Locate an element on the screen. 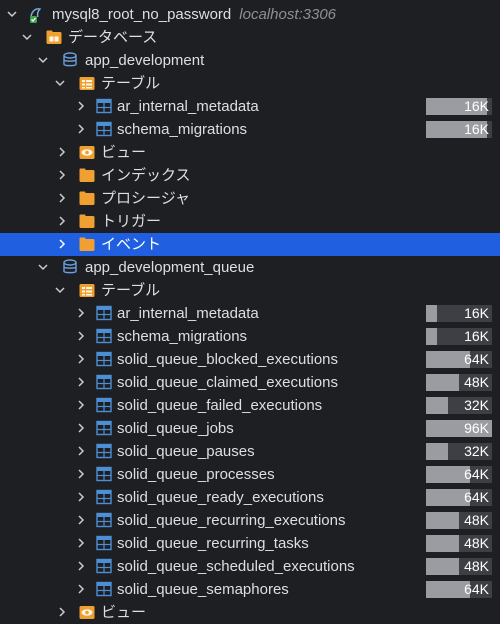  tree-row-table: solid_queue_claimed_executions 48K is located at coordinates (250, 382).